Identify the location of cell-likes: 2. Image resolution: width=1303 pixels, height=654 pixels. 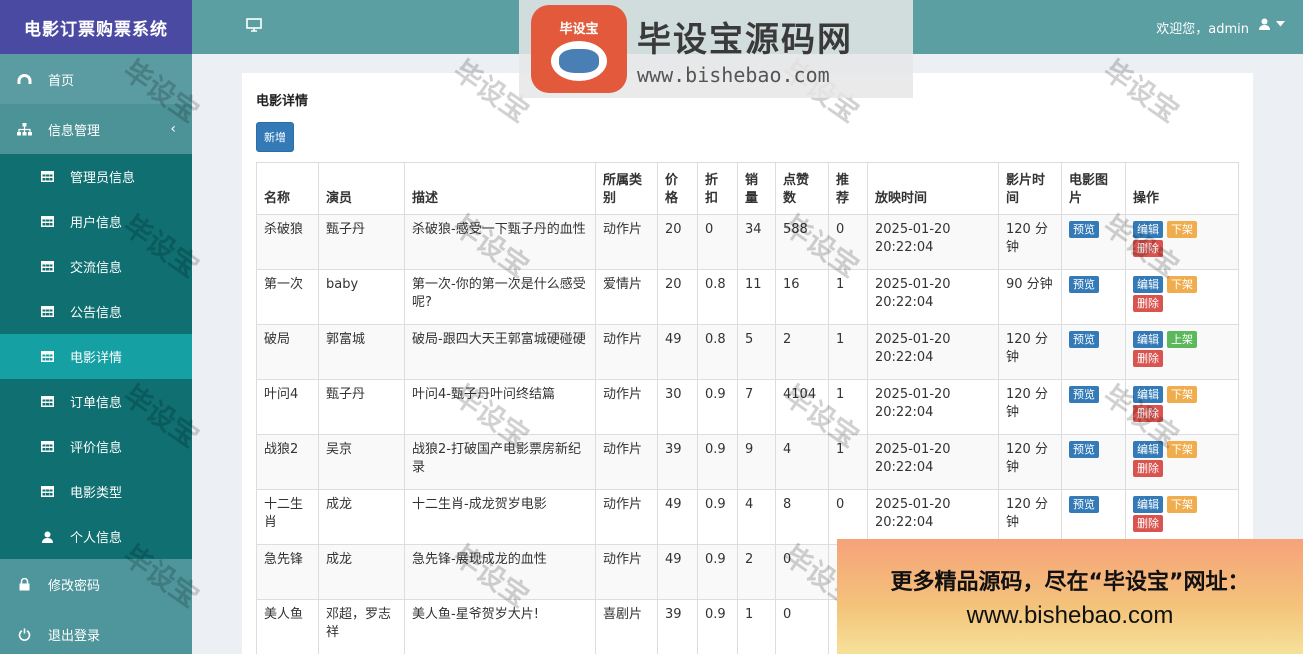
(802, 352).